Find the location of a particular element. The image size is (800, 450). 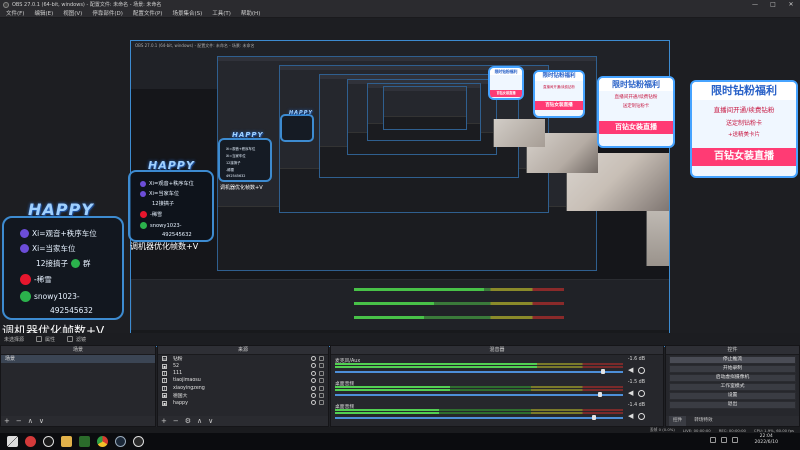

level-meter is located at coordinates (387, 413).